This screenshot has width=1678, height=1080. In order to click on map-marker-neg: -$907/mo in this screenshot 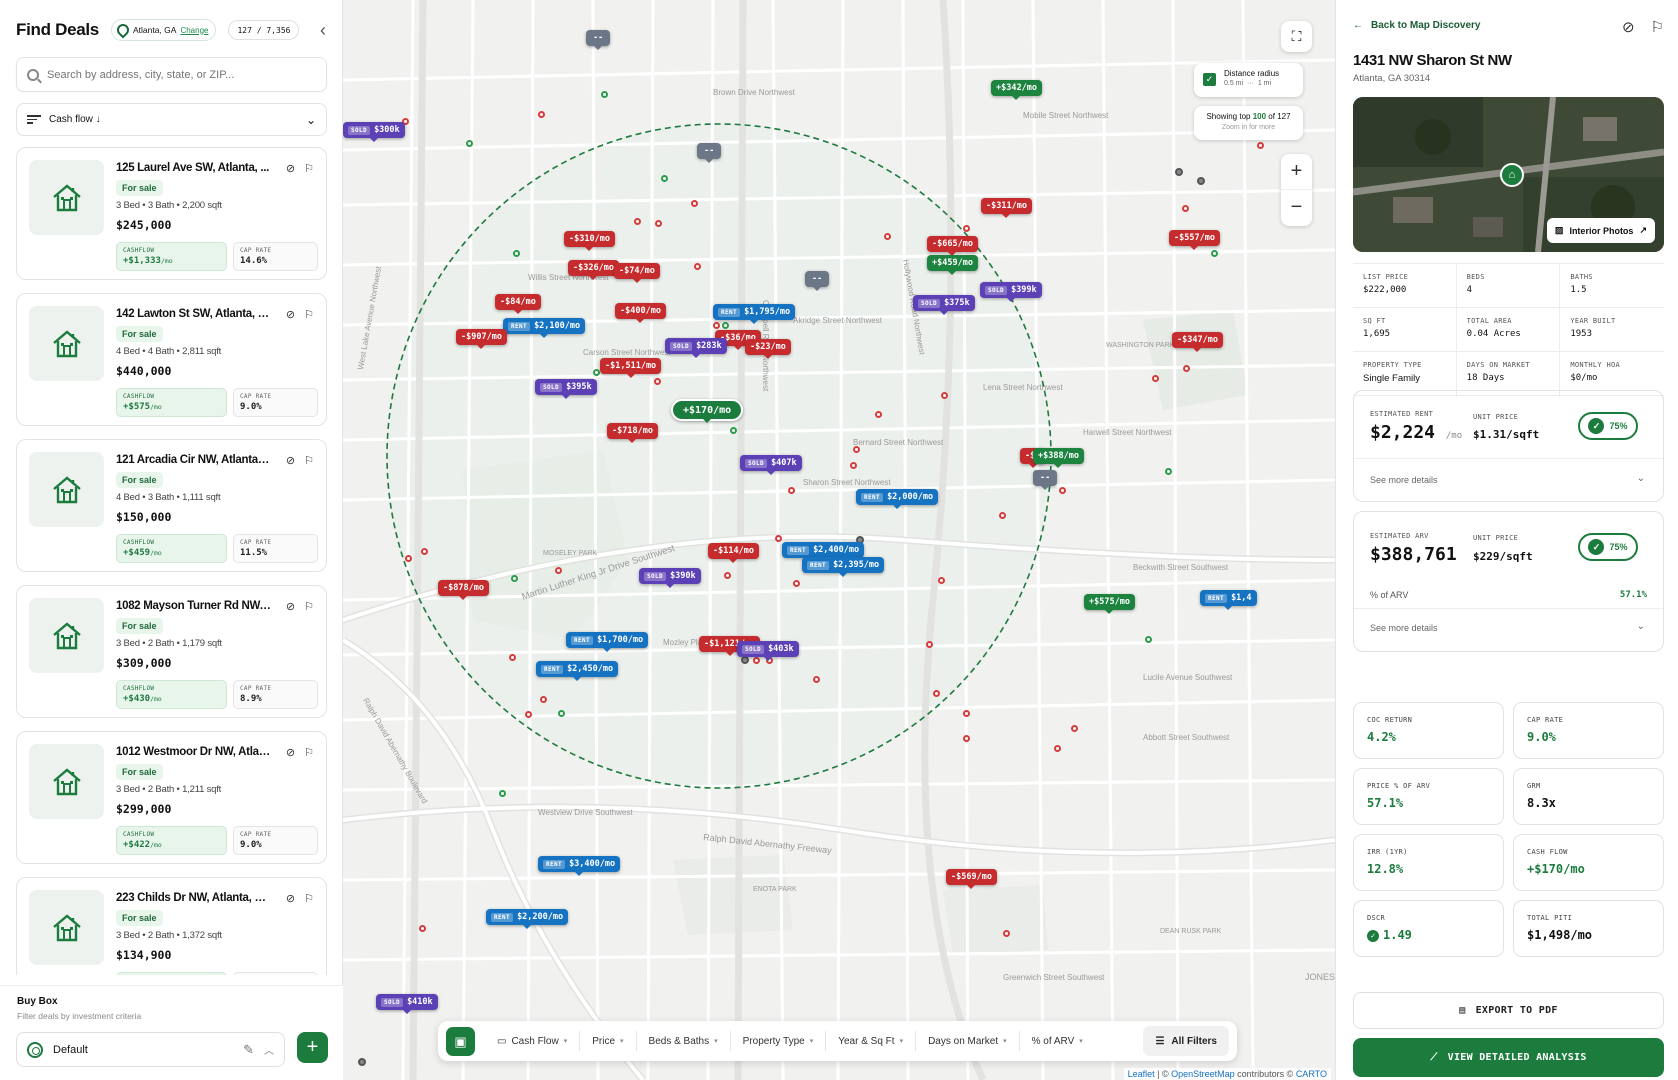, I will do `click(481, 339)`.